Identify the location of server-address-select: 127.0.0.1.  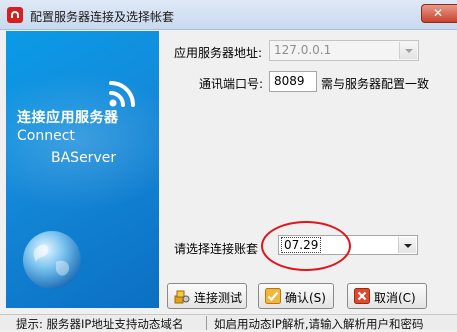
(344, 50).